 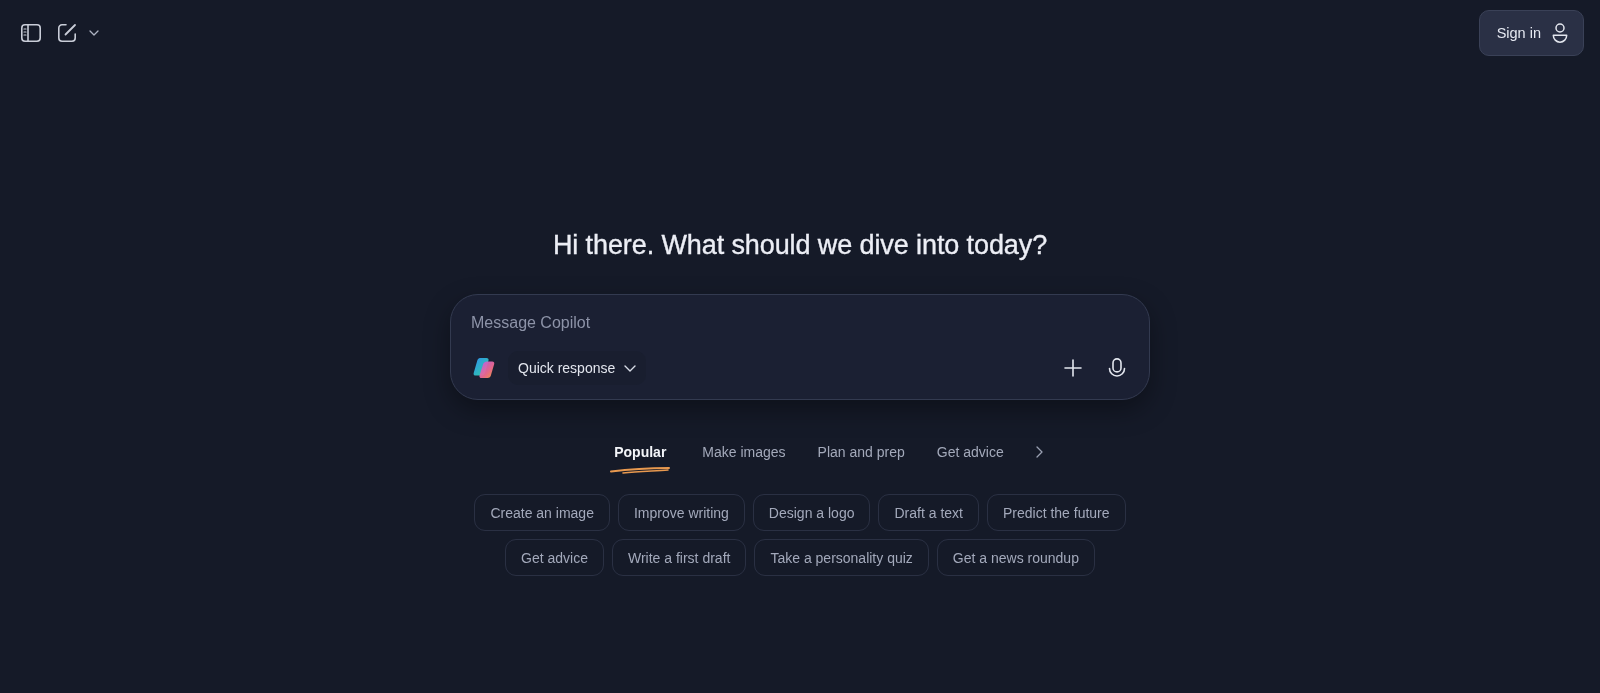 I want to click on message-input: Message Copilot, so click(x=800, y=323).